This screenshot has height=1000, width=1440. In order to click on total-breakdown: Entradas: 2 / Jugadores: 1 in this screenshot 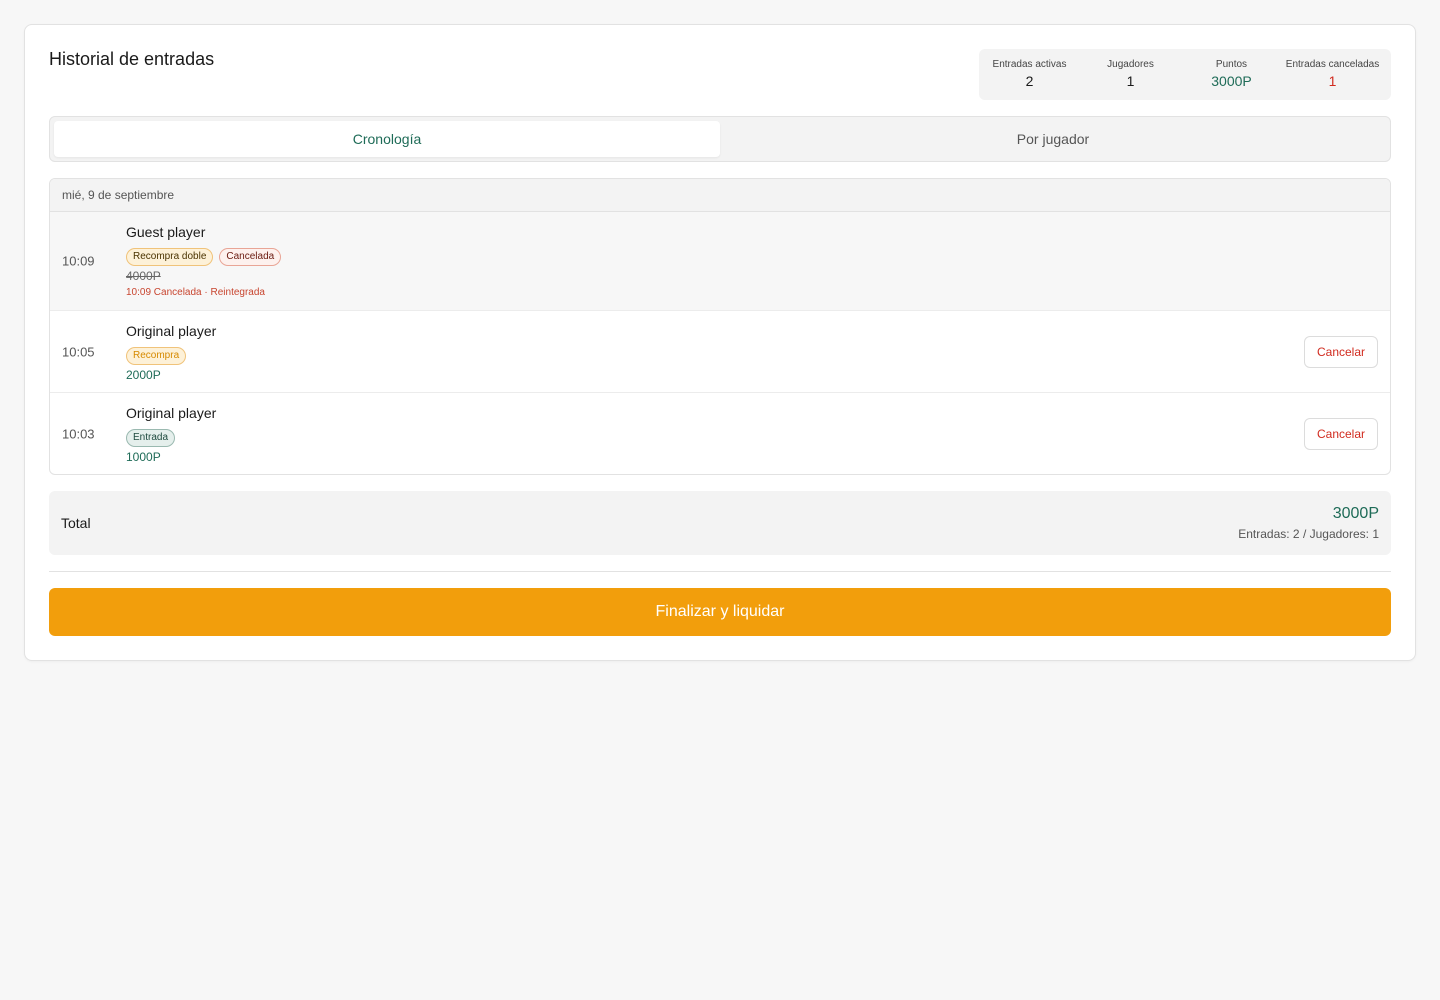, I will do `click(1308, 534)`.